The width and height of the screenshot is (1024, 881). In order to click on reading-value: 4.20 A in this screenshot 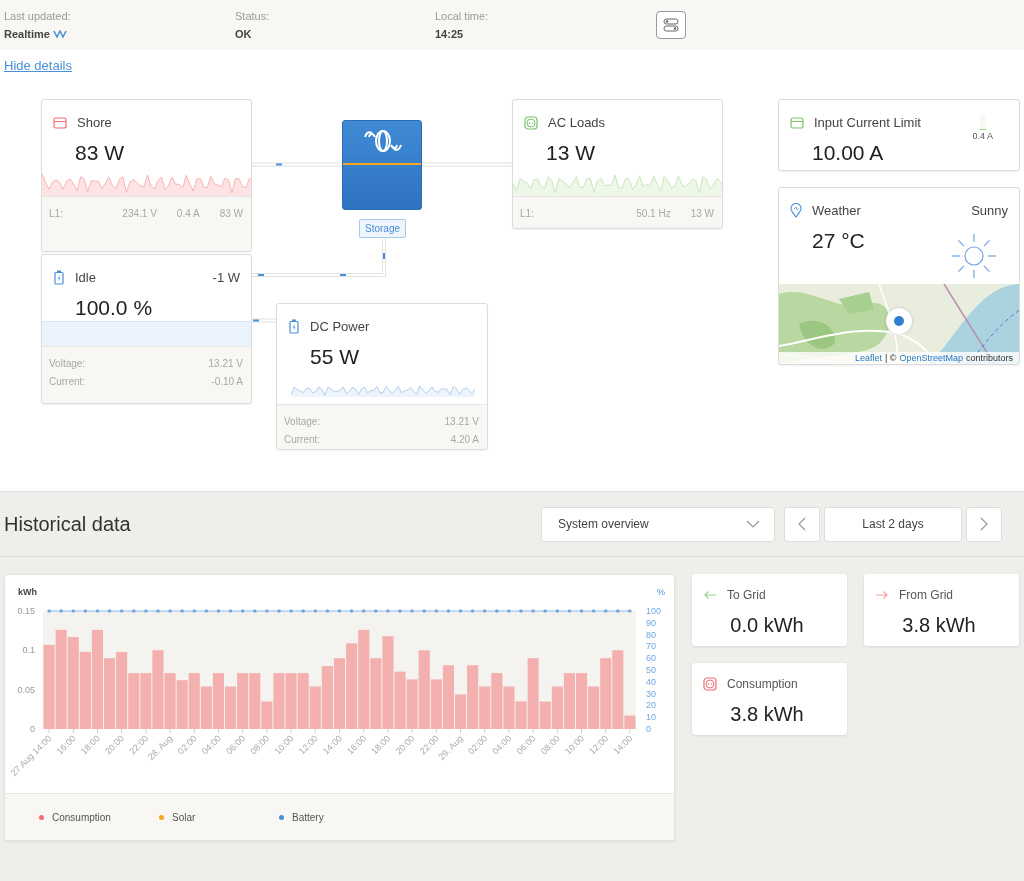, I will do `click(464, 440)`.